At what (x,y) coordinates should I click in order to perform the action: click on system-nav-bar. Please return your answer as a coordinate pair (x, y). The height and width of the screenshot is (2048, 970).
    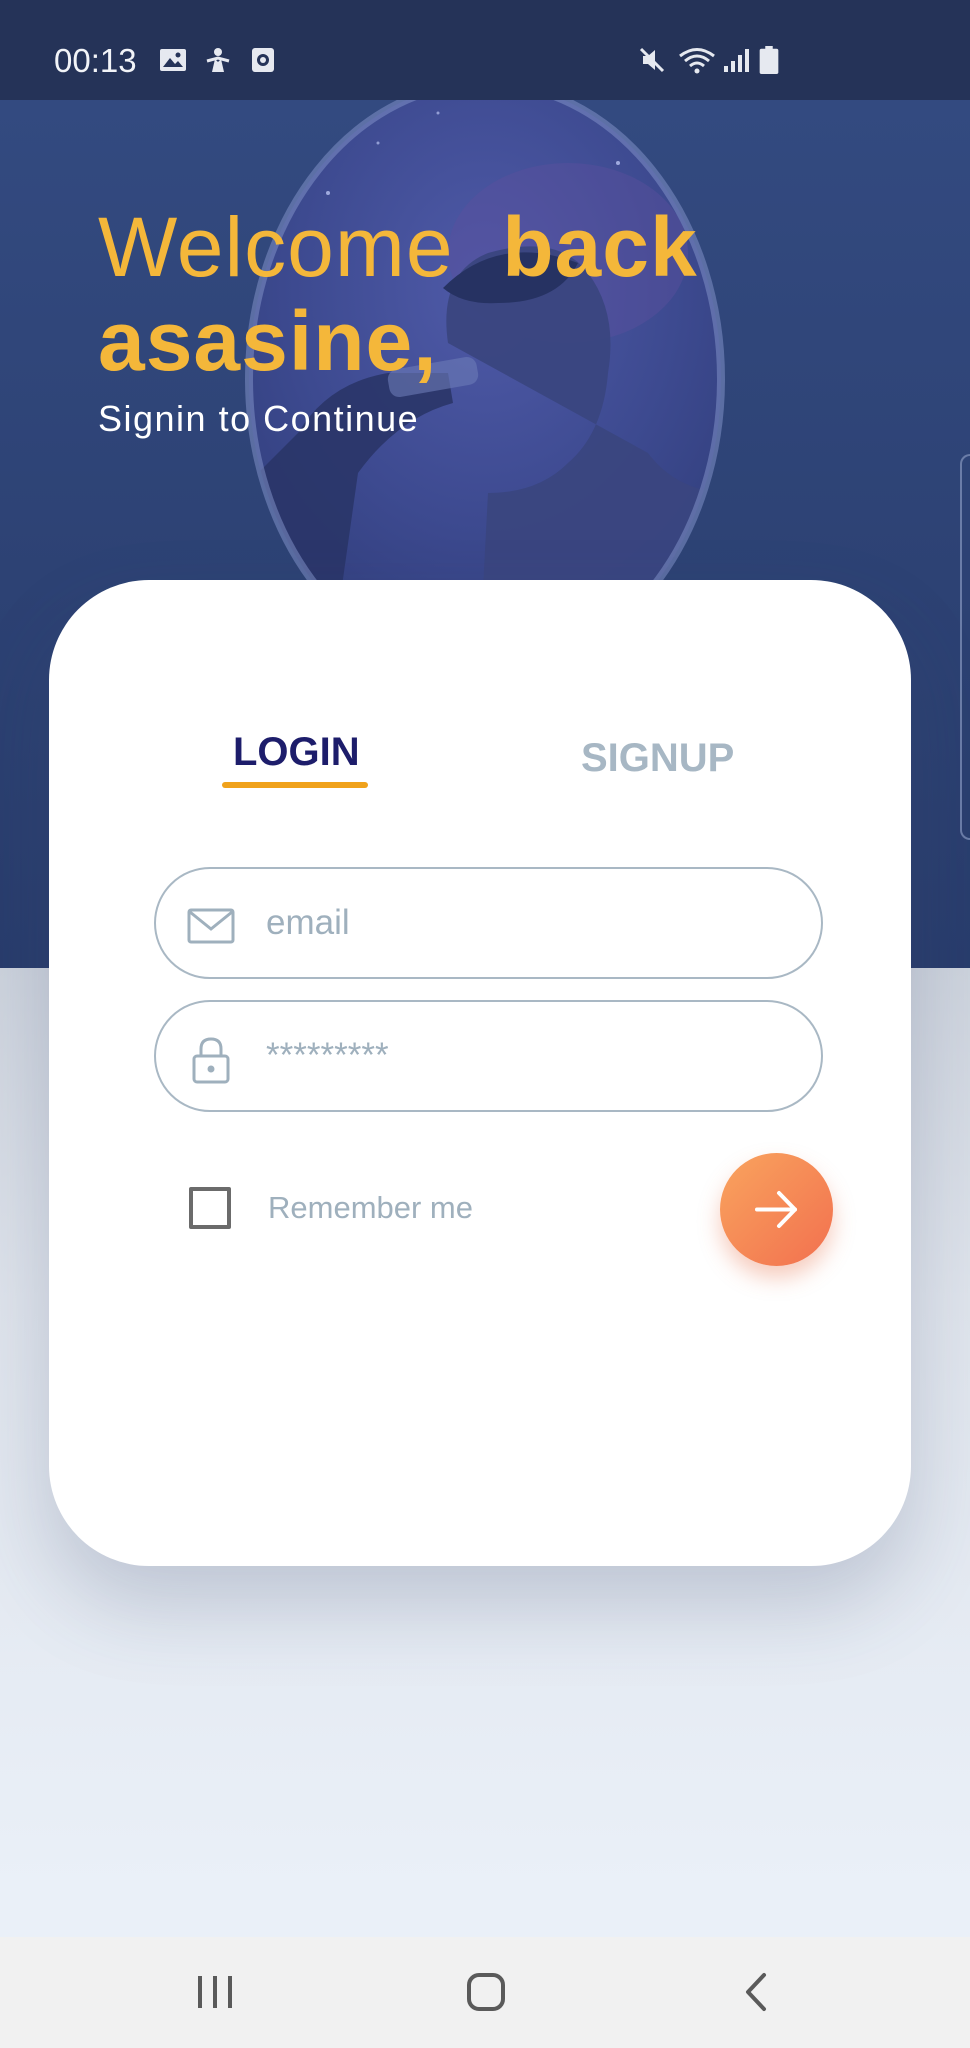
    Looking at the image, I should click on (485, 1992).